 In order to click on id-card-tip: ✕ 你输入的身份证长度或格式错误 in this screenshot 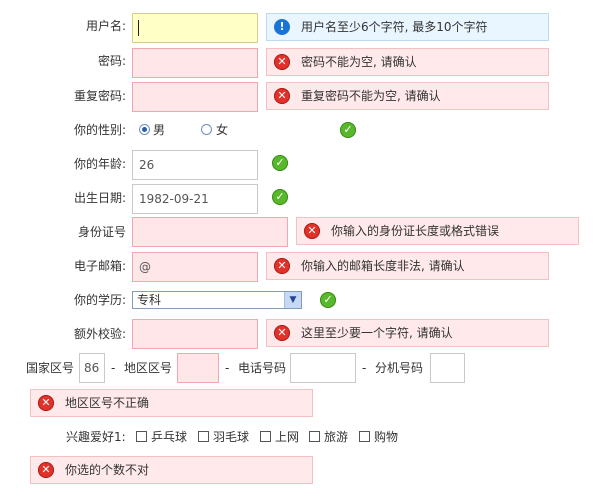, I will do `click(437, 231)`.